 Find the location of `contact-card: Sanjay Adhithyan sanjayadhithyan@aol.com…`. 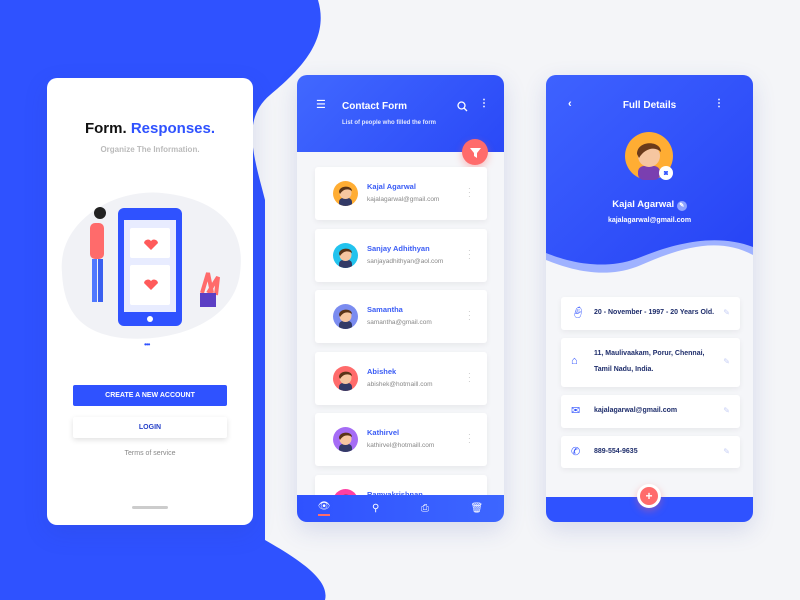

contact-card: Sanjay Adhithyan sanjayadhithyan@aol.com… is located at coordinates (401, 255).